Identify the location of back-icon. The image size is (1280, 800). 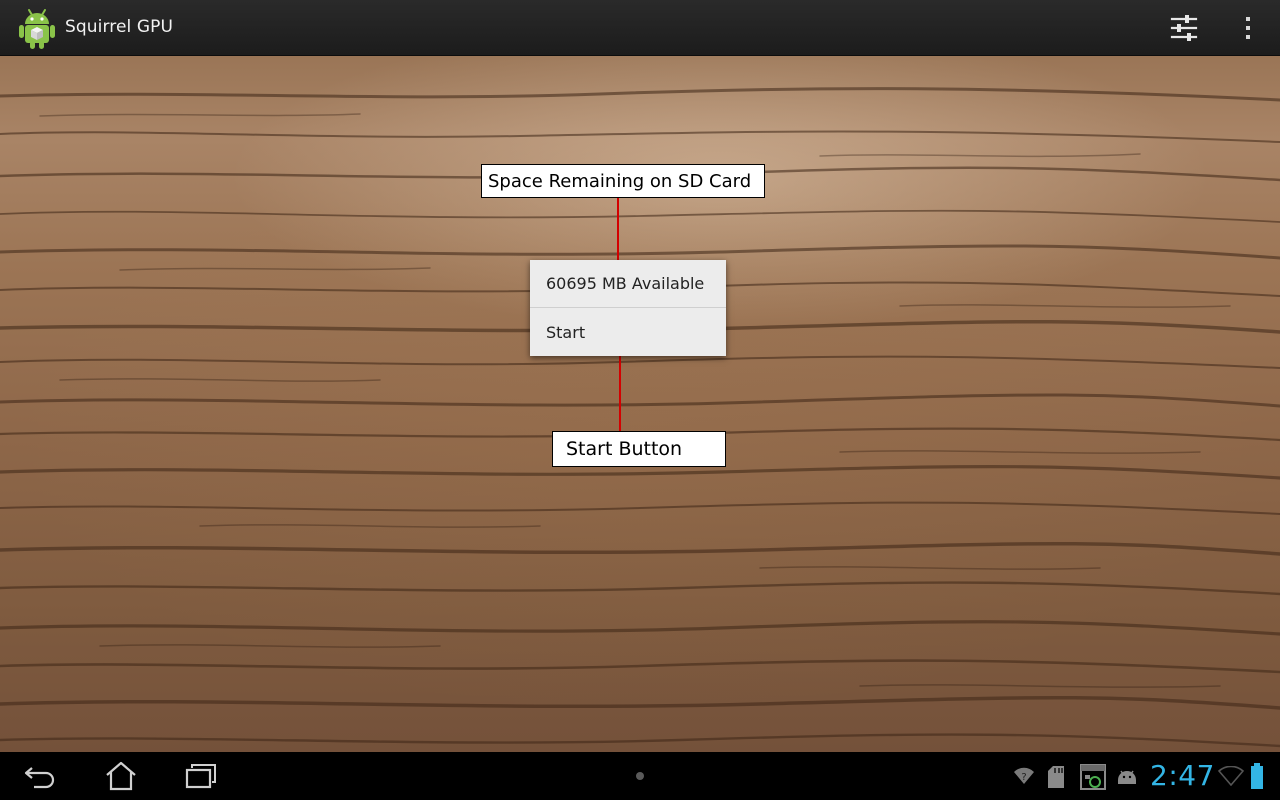
(40, 777).